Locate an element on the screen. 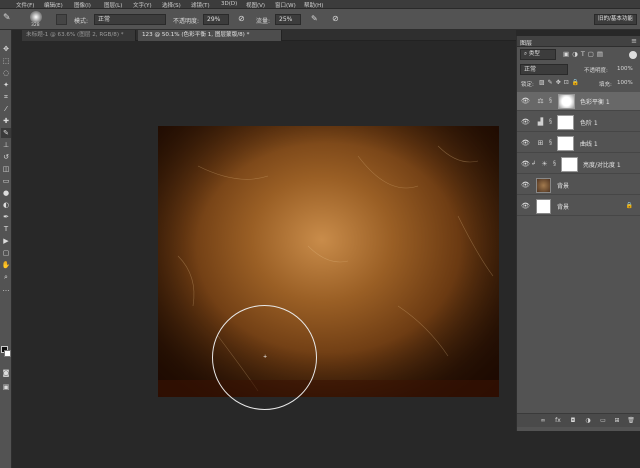  menu-select: 选择(S) is located at coordinates (171, 5).